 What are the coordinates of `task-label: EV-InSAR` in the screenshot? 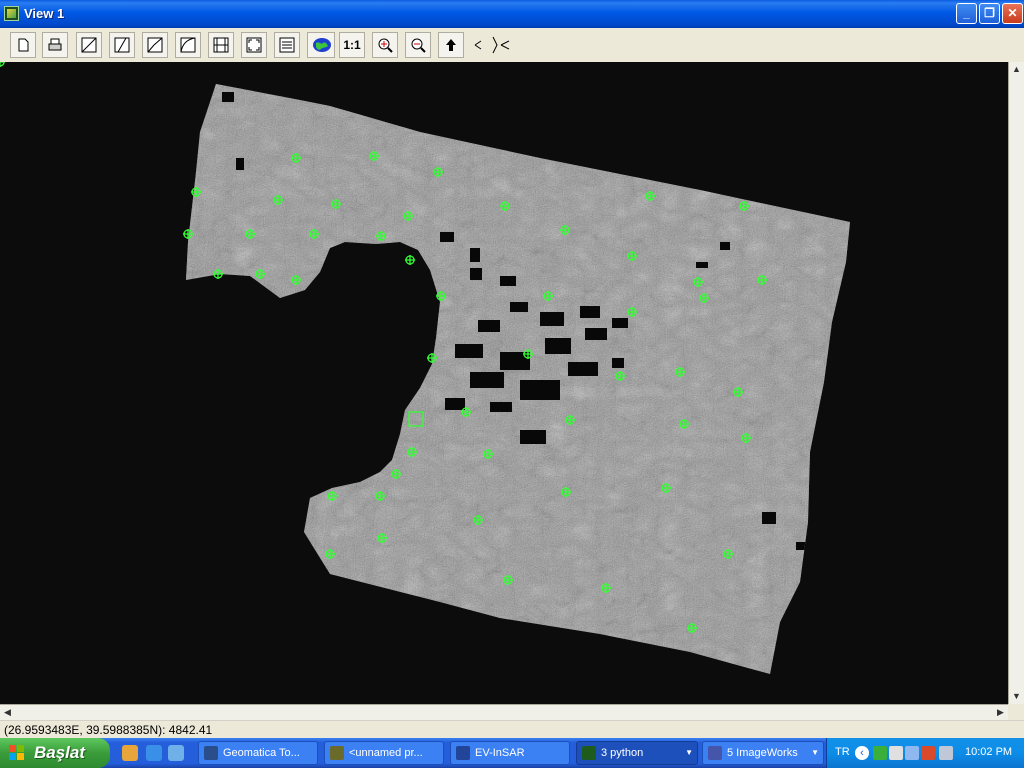 It's located at (500, 753).